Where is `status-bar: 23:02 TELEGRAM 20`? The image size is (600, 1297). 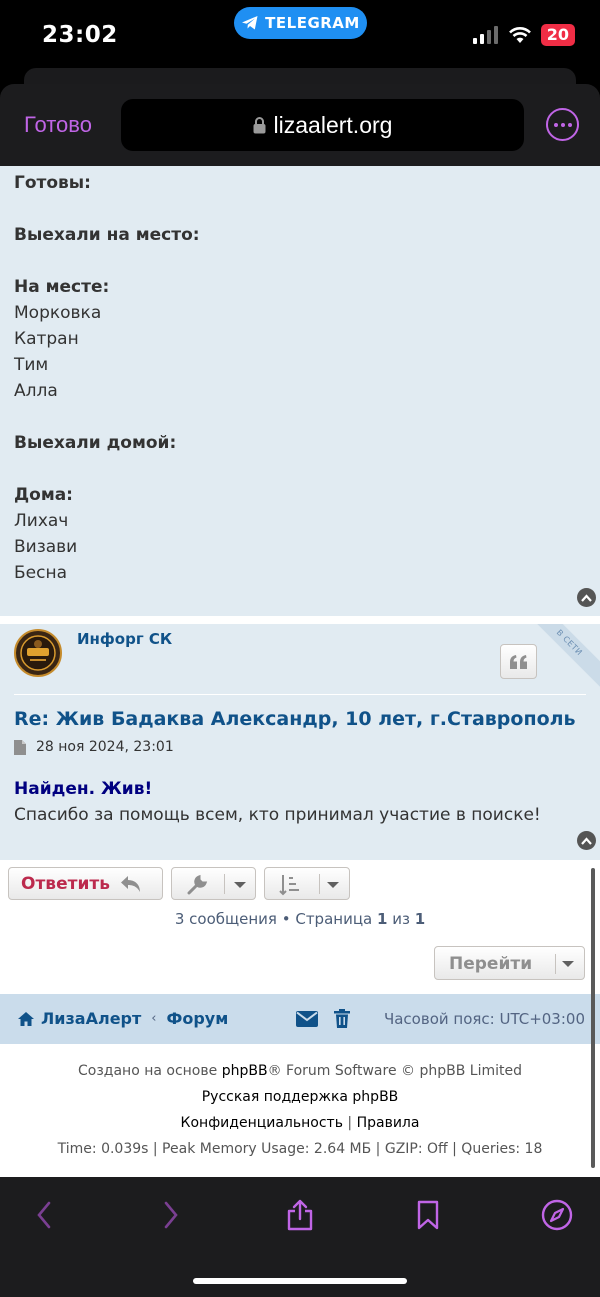 status-bar: 23:02 TELEGRAM 20 is located at coordinates (300, 36).